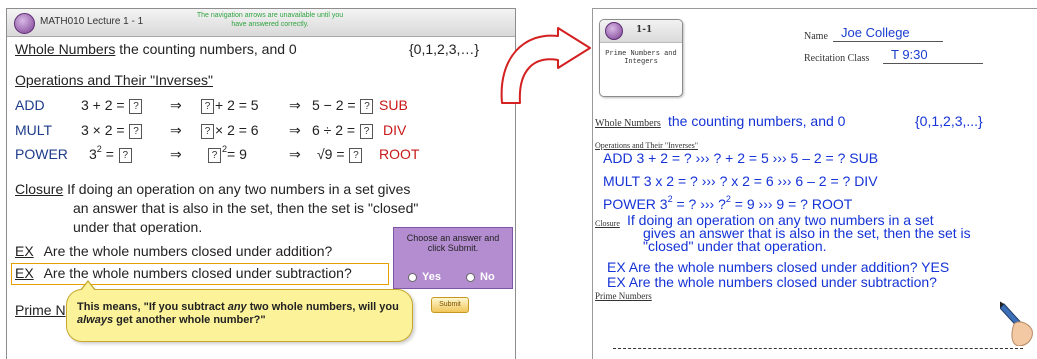 This screenshot has height=359, width=1037. What do you see at coordinates (41, 154) in the screenshot?
I see `op-power: POWER` at bounding box center [41, 154].